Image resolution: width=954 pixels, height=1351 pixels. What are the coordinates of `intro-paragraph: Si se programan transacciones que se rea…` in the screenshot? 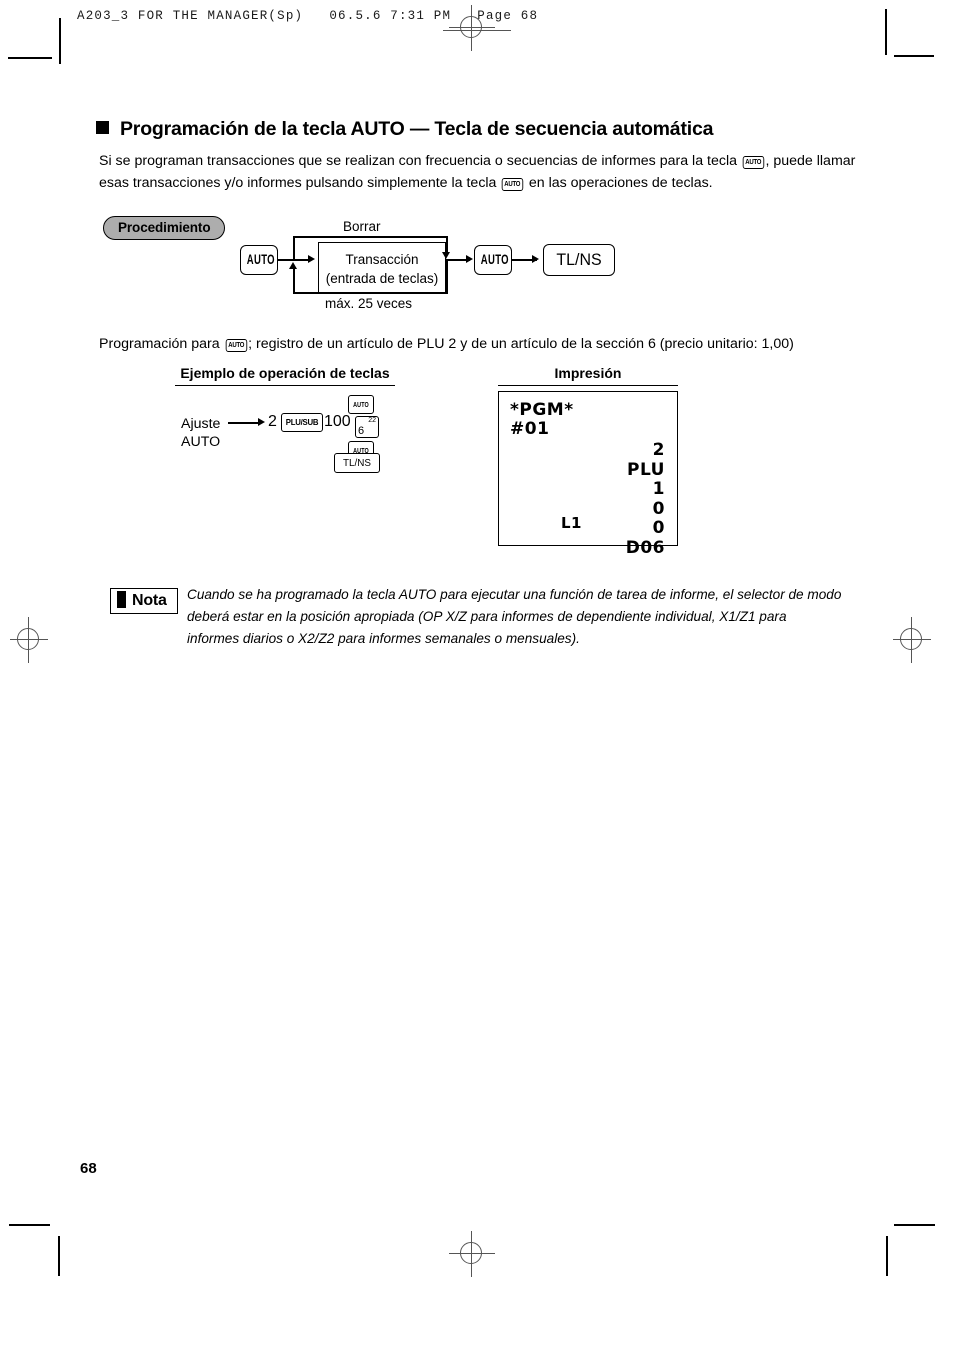 It's located at (479, 172).